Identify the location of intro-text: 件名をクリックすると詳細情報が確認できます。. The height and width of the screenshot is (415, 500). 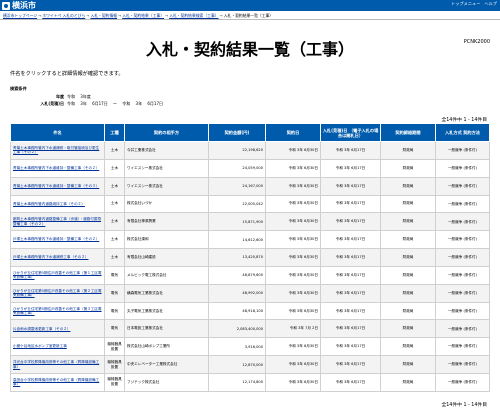
(67, 74).